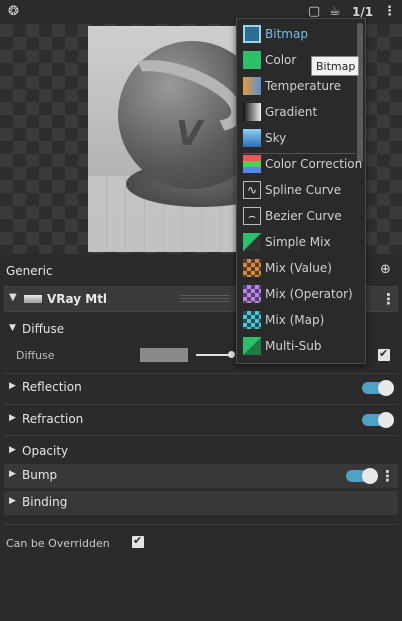 The height and width of the screenshot is (621, 402). I want to click on menu-item-label: Mix (Value), so click(298, 268).